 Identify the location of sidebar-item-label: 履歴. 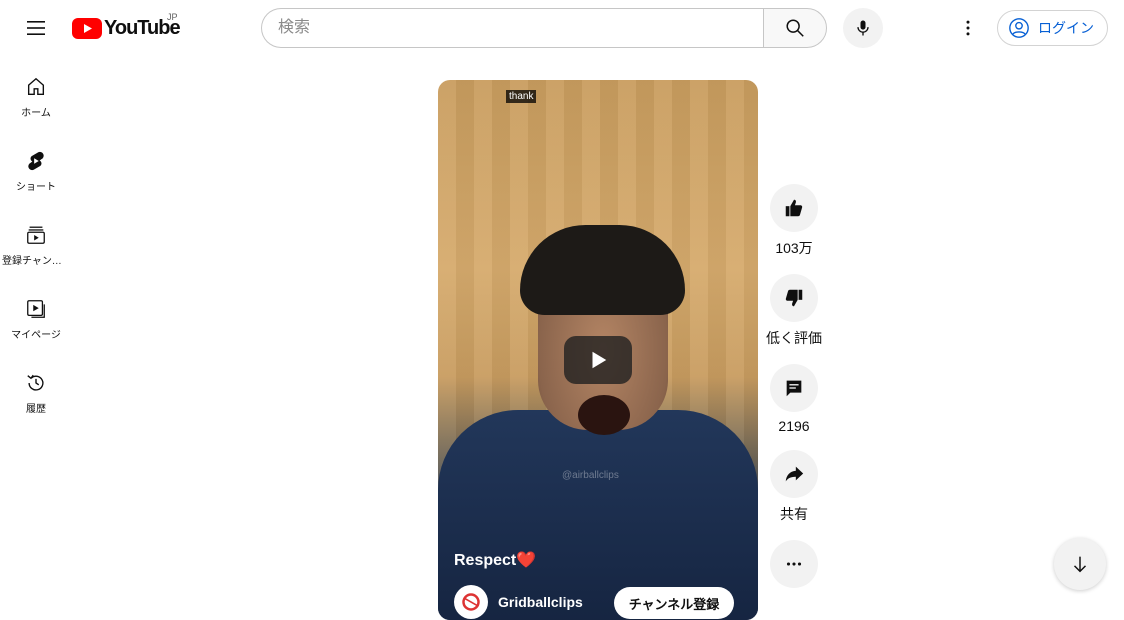
(36, 409).